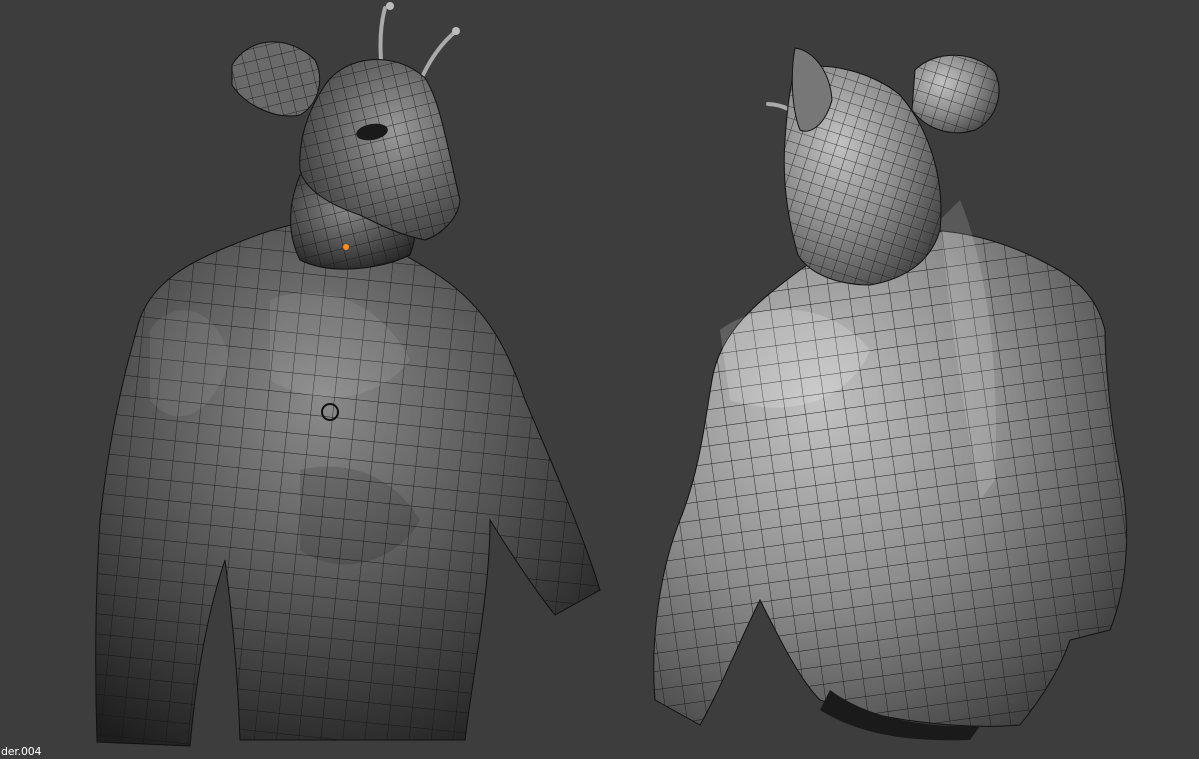 The height and width of the screenshot is (759, 1199). I want to click on active-object-name: der.004, so click(21, 751).